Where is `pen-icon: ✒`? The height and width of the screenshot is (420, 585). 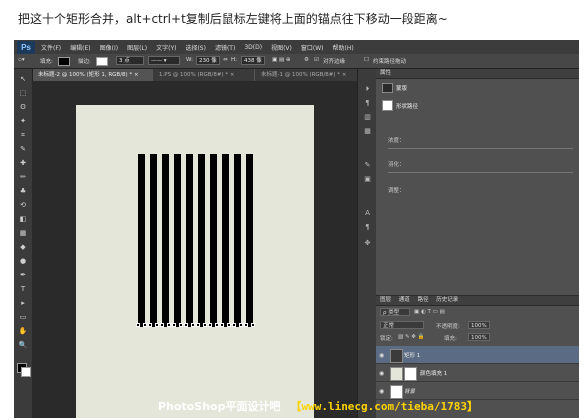 pen-icon: ✒ is located at coordinates (23, 275).